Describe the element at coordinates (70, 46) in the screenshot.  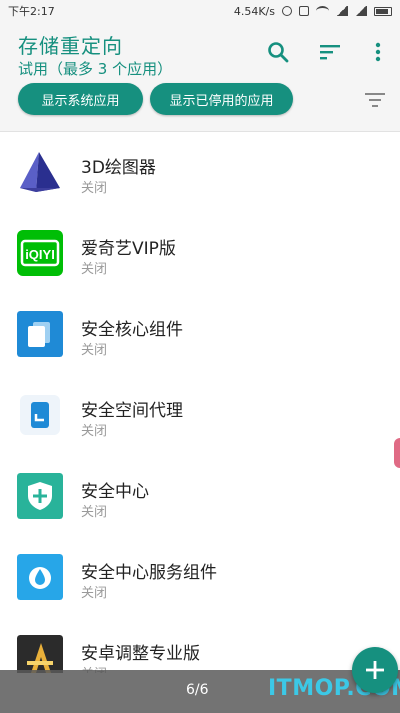
I see `page-title: 存储重定向` at that location.